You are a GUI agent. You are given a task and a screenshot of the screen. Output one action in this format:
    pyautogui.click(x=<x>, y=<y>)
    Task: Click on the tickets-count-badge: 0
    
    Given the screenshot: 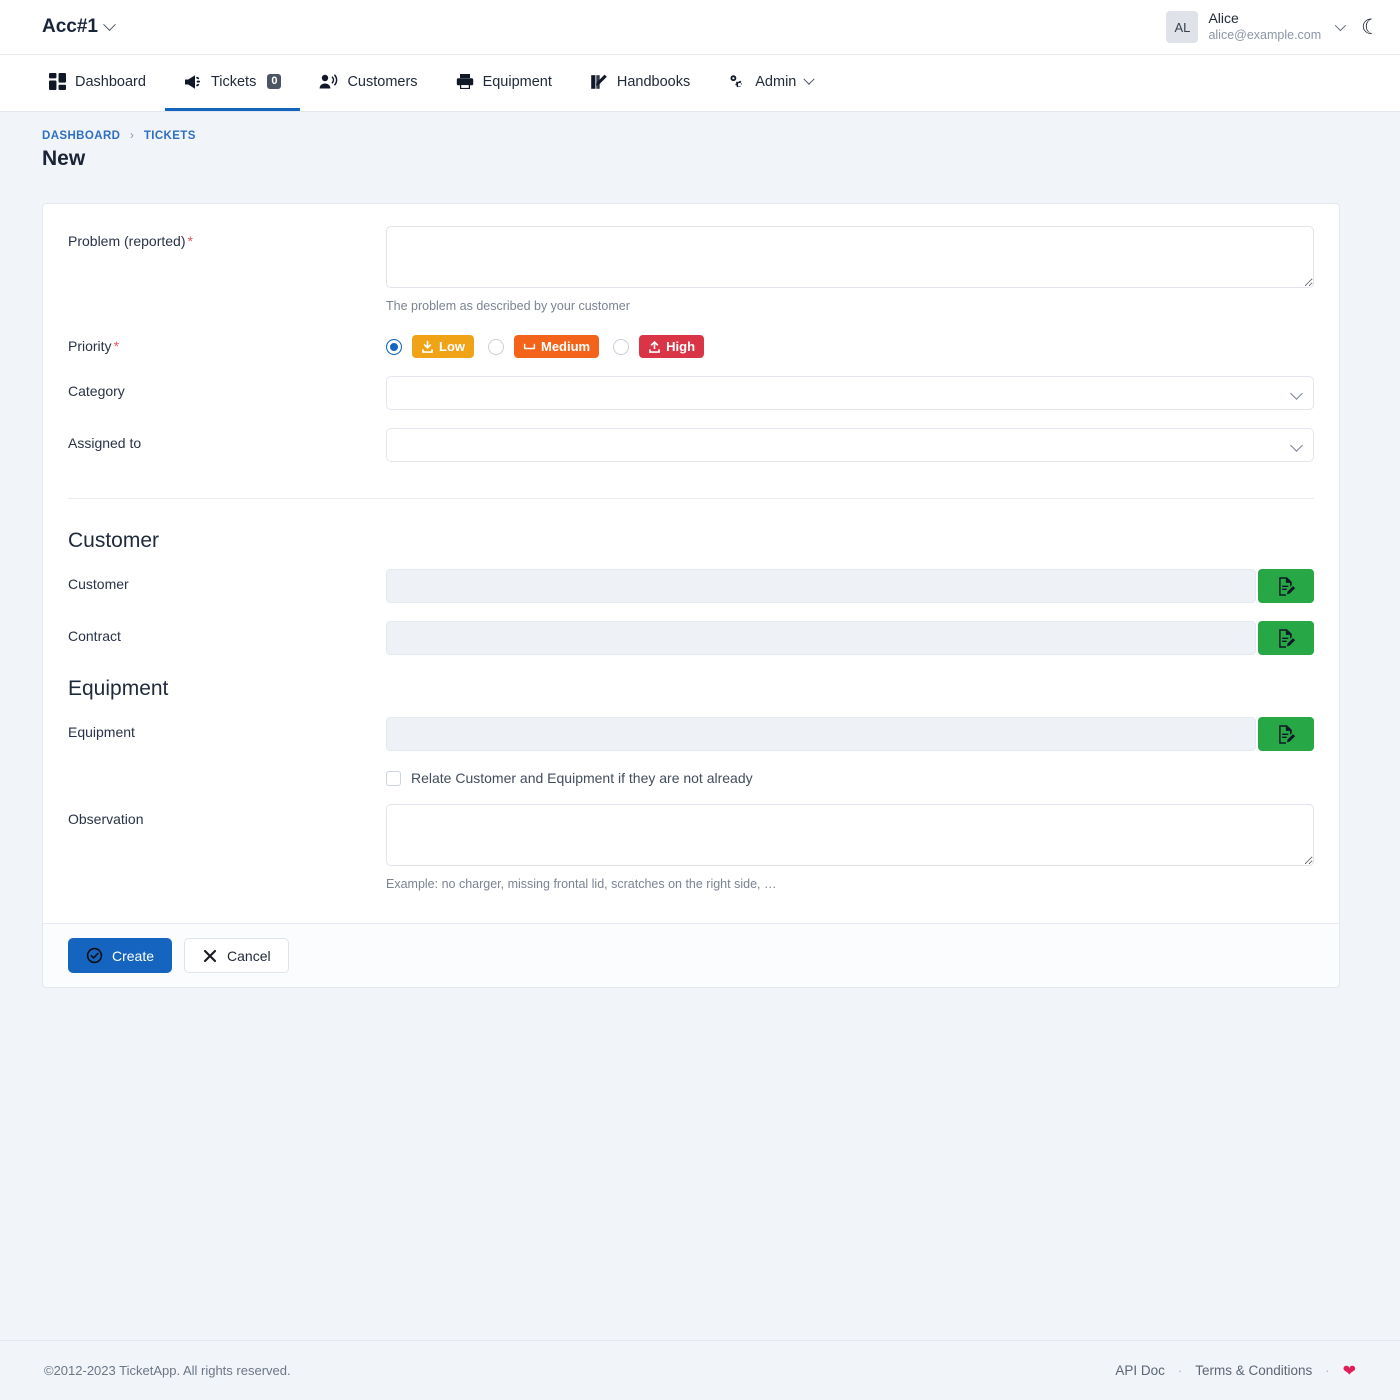 What is the action you would take?
    pyautogui.click(x=274, y=81)
    